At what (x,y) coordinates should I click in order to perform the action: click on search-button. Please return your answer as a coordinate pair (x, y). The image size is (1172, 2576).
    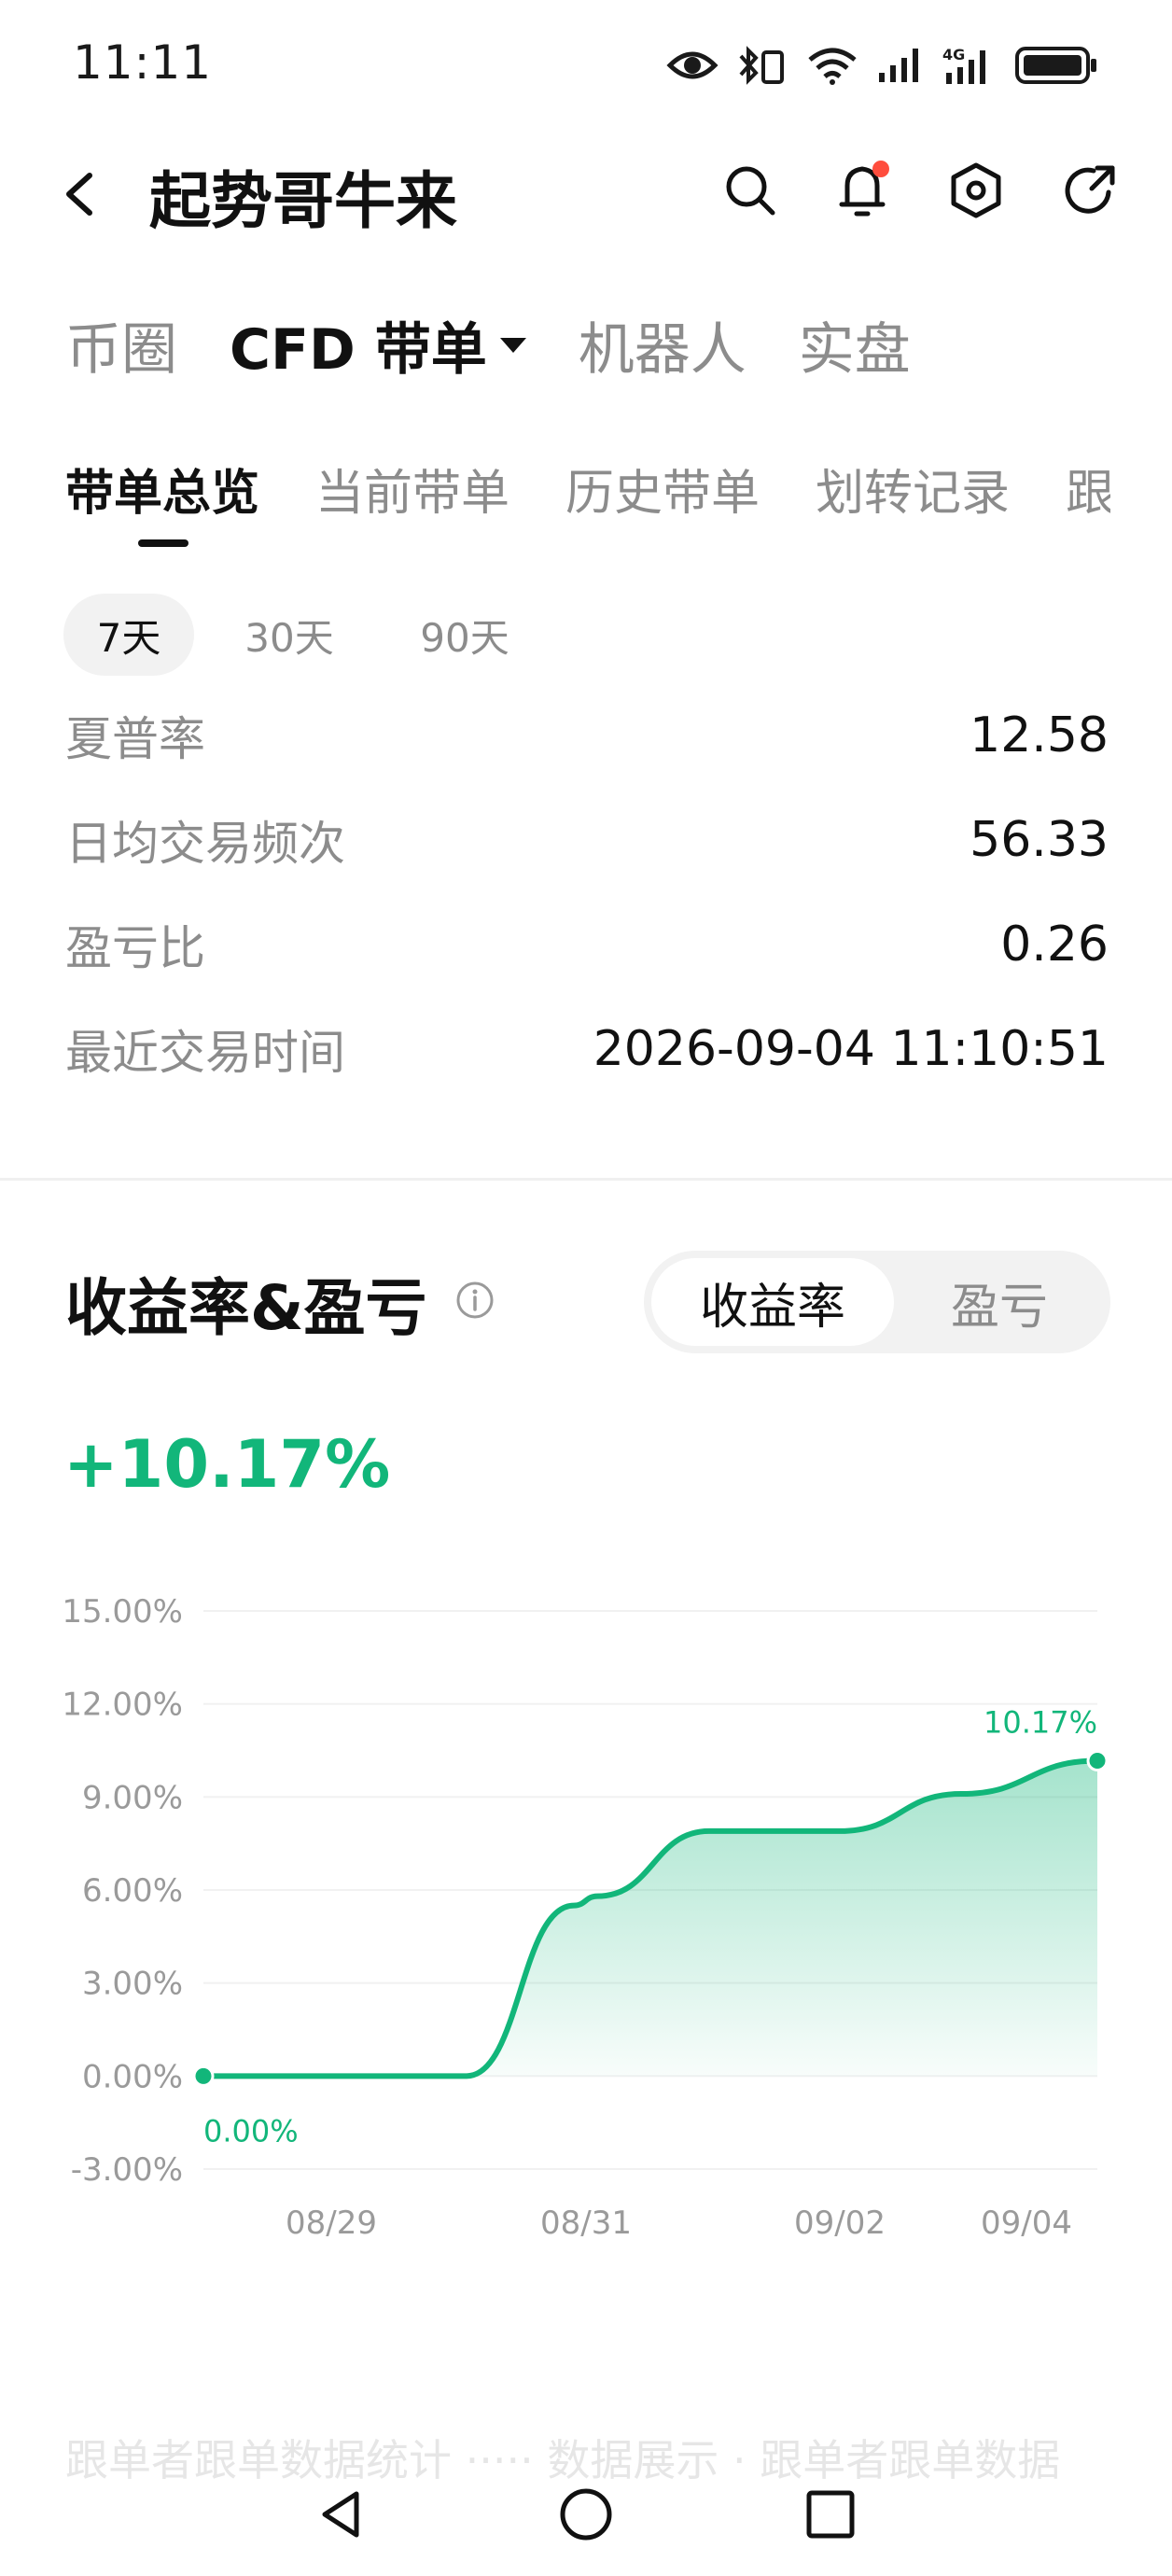
    Looking at the image, I should click on (750, 190).